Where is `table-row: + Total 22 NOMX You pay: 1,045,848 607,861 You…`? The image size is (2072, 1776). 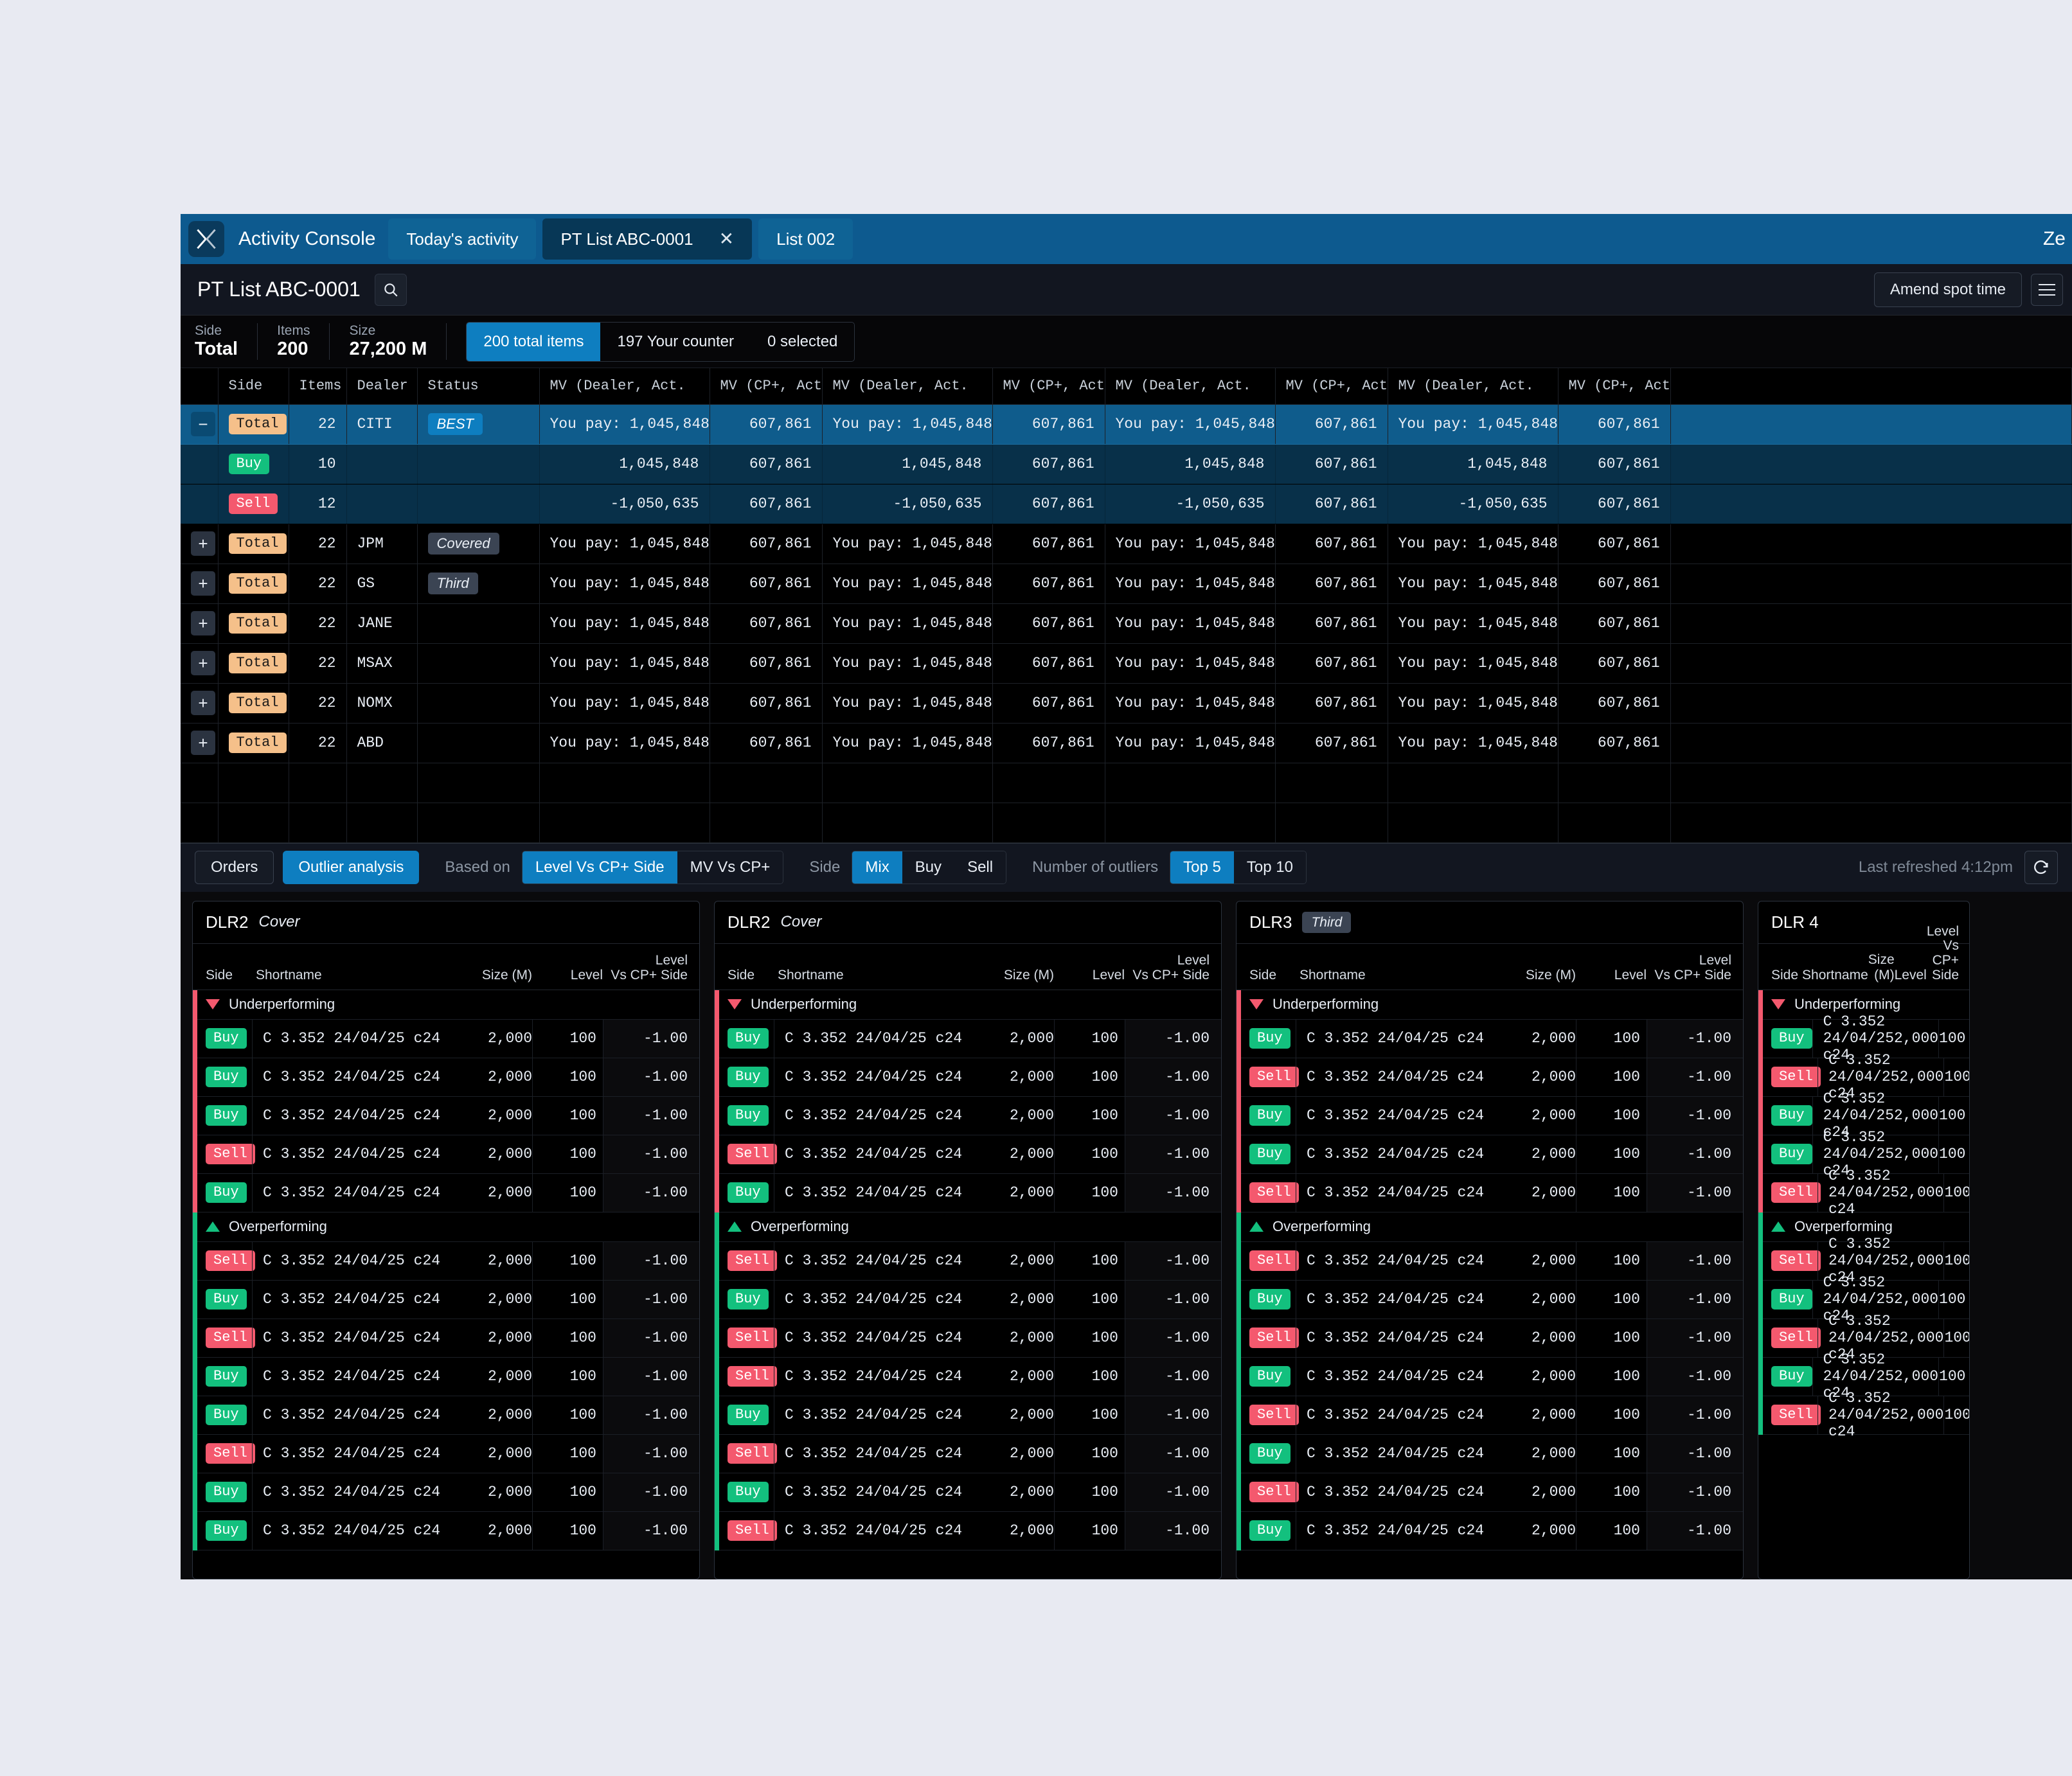
table-row: + Total 22 NOMX You pay: 1,045,848 607,861 You… is located at coordinates (1126, 703).